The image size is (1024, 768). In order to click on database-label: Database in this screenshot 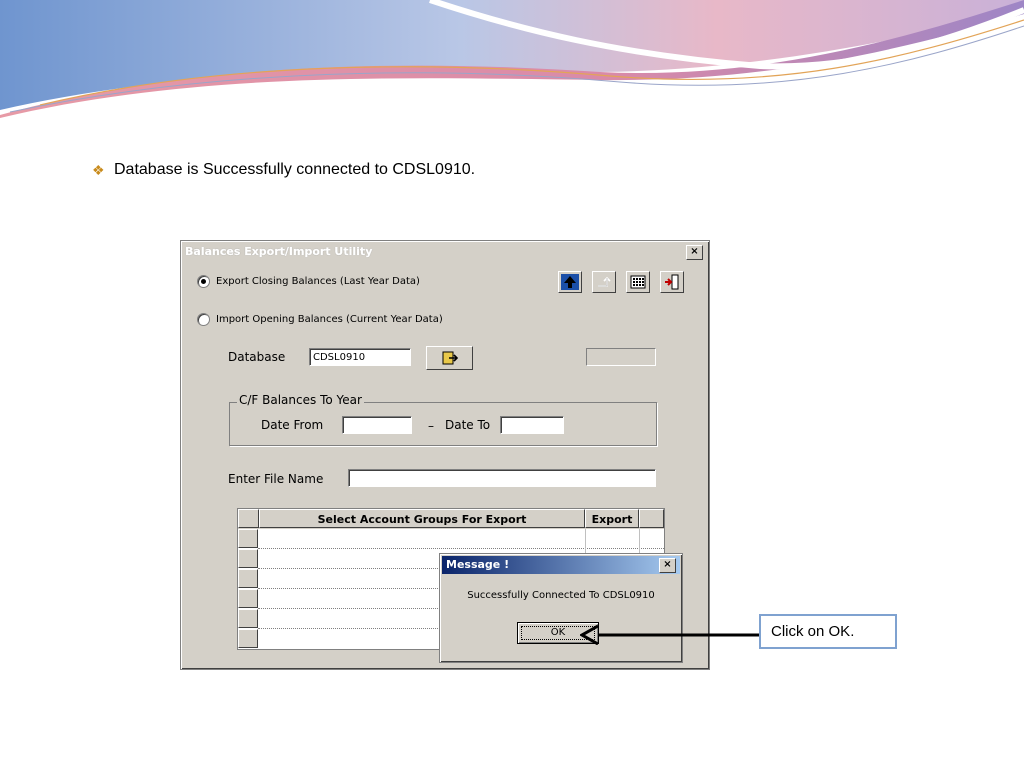, I will do `click(257, 357)`.